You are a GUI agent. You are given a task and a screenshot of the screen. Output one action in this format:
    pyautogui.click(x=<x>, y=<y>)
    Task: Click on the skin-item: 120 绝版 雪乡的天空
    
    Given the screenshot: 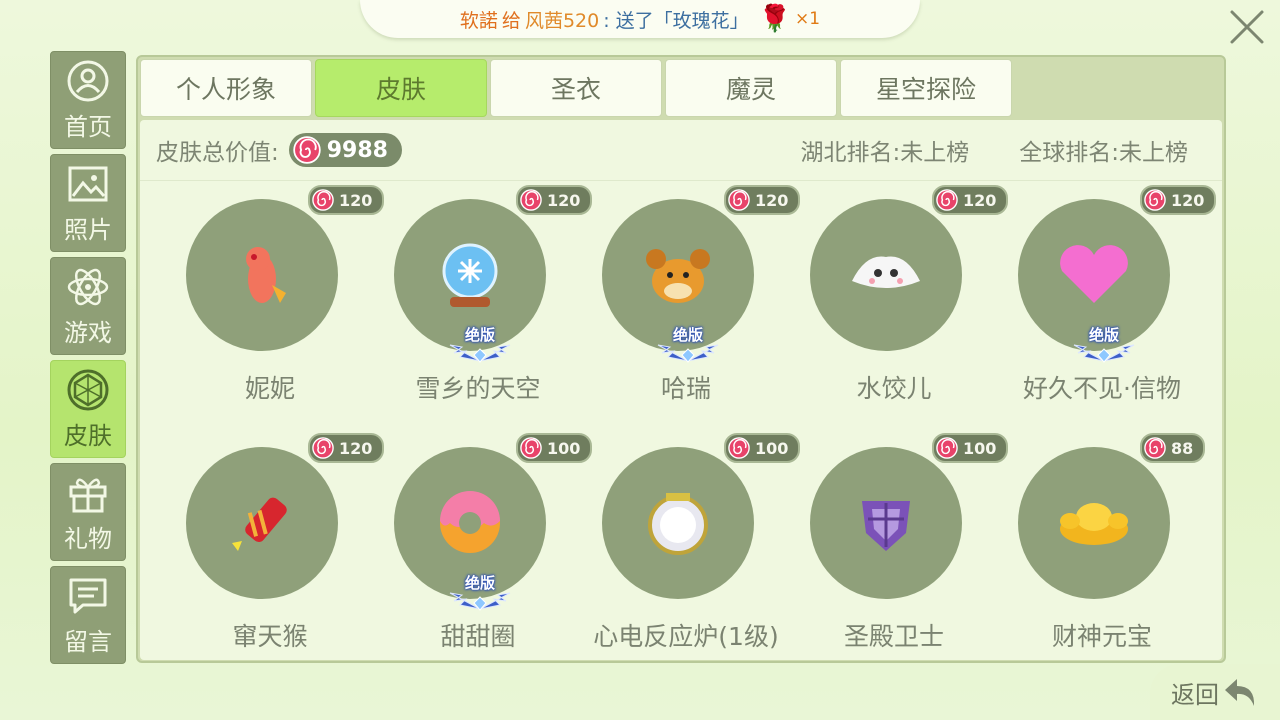 What is the action you would take?
    pyautogui.click(x=477, y=301)
    